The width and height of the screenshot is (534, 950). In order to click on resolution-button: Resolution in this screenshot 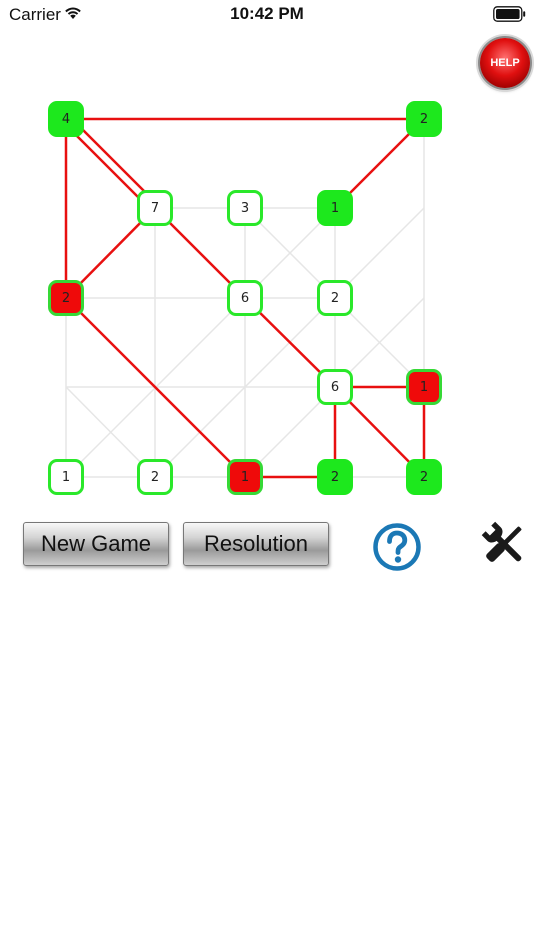, I will do `click(256, 544)`.